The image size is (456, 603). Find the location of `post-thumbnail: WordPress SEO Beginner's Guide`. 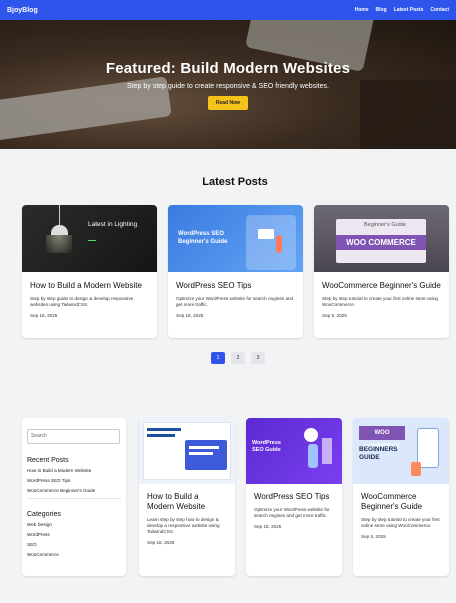

post-thumbnail: WordPress SEO Beginner's Guide is located at coordinates (235, 238).